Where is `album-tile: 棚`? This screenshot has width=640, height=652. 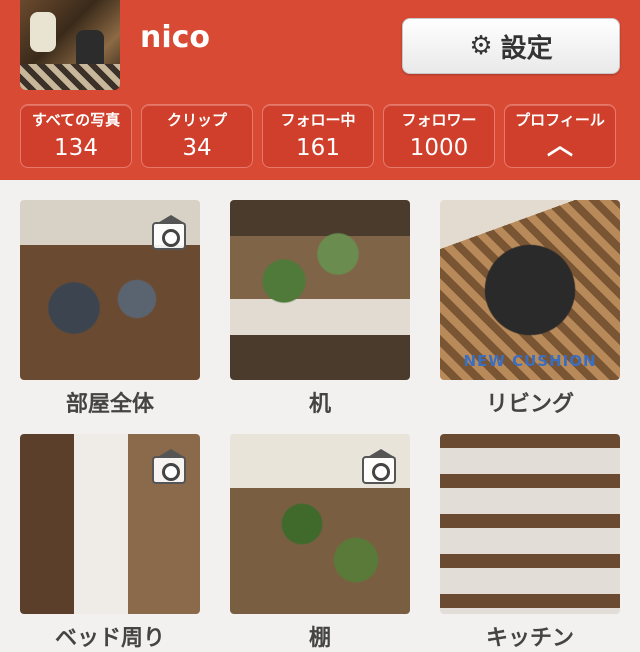 album-tile: 棚 is located at coordinates (320, 543).